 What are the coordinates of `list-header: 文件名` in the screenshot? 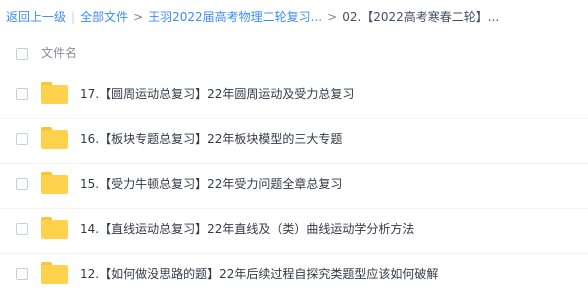 It's located at (294, 53).